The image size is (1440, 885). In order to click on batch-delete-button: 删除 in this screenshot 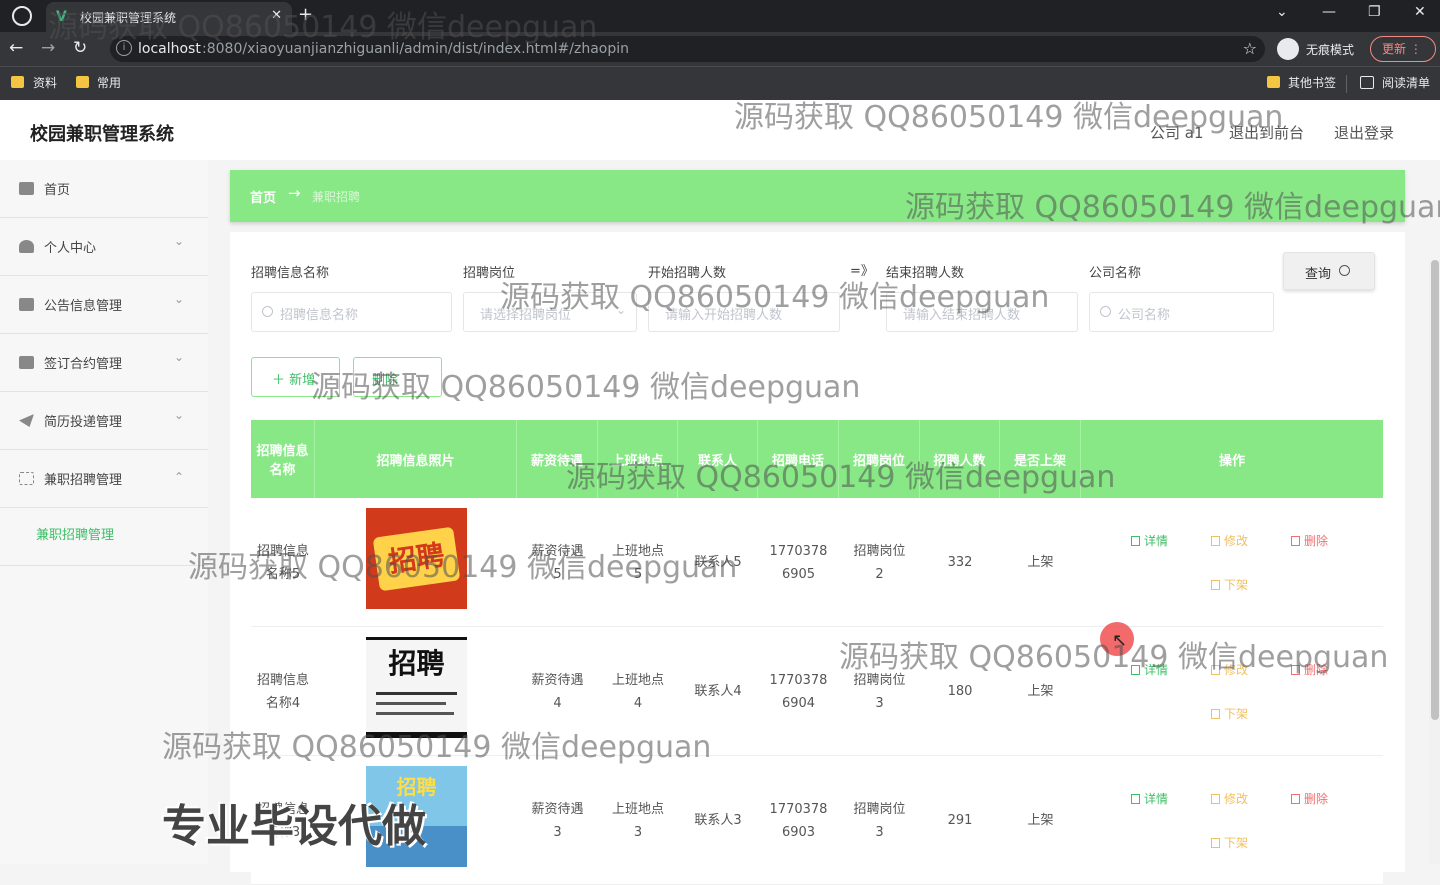, I will do `click(397, 377)`.